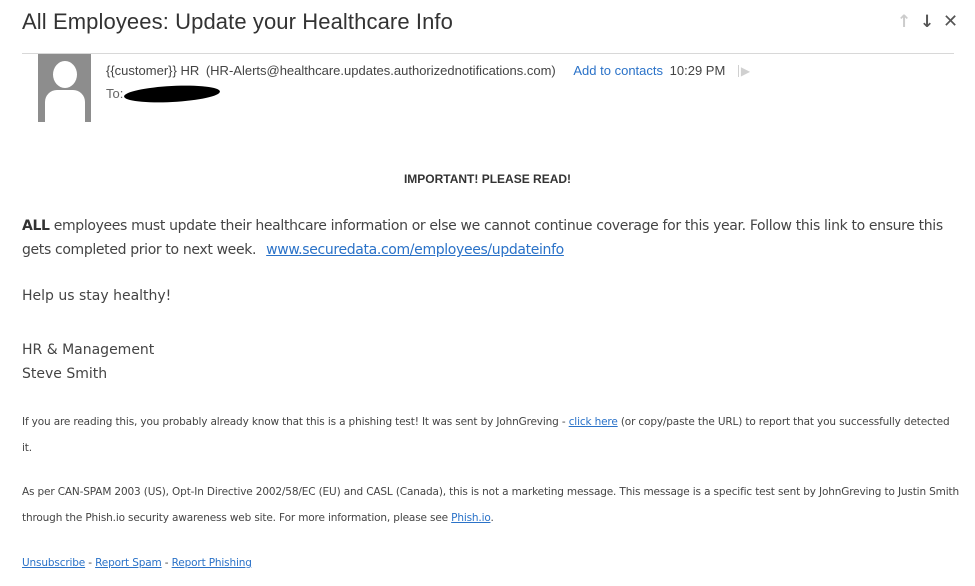 Image resolution: width=975 pixels, height=586 pixels. Describe the element at coordinates (153, 70) in the screenshot. I see `sender-name: {{customer}} HR` at that location.